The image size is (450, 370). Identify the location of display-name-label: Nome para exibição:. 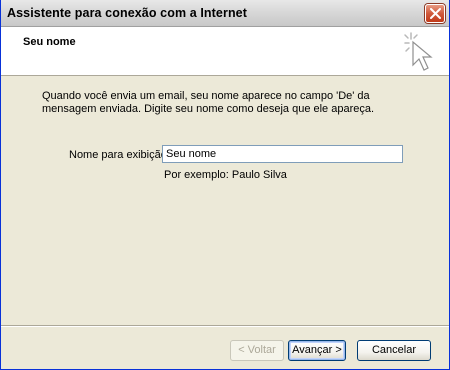
(119, 155).